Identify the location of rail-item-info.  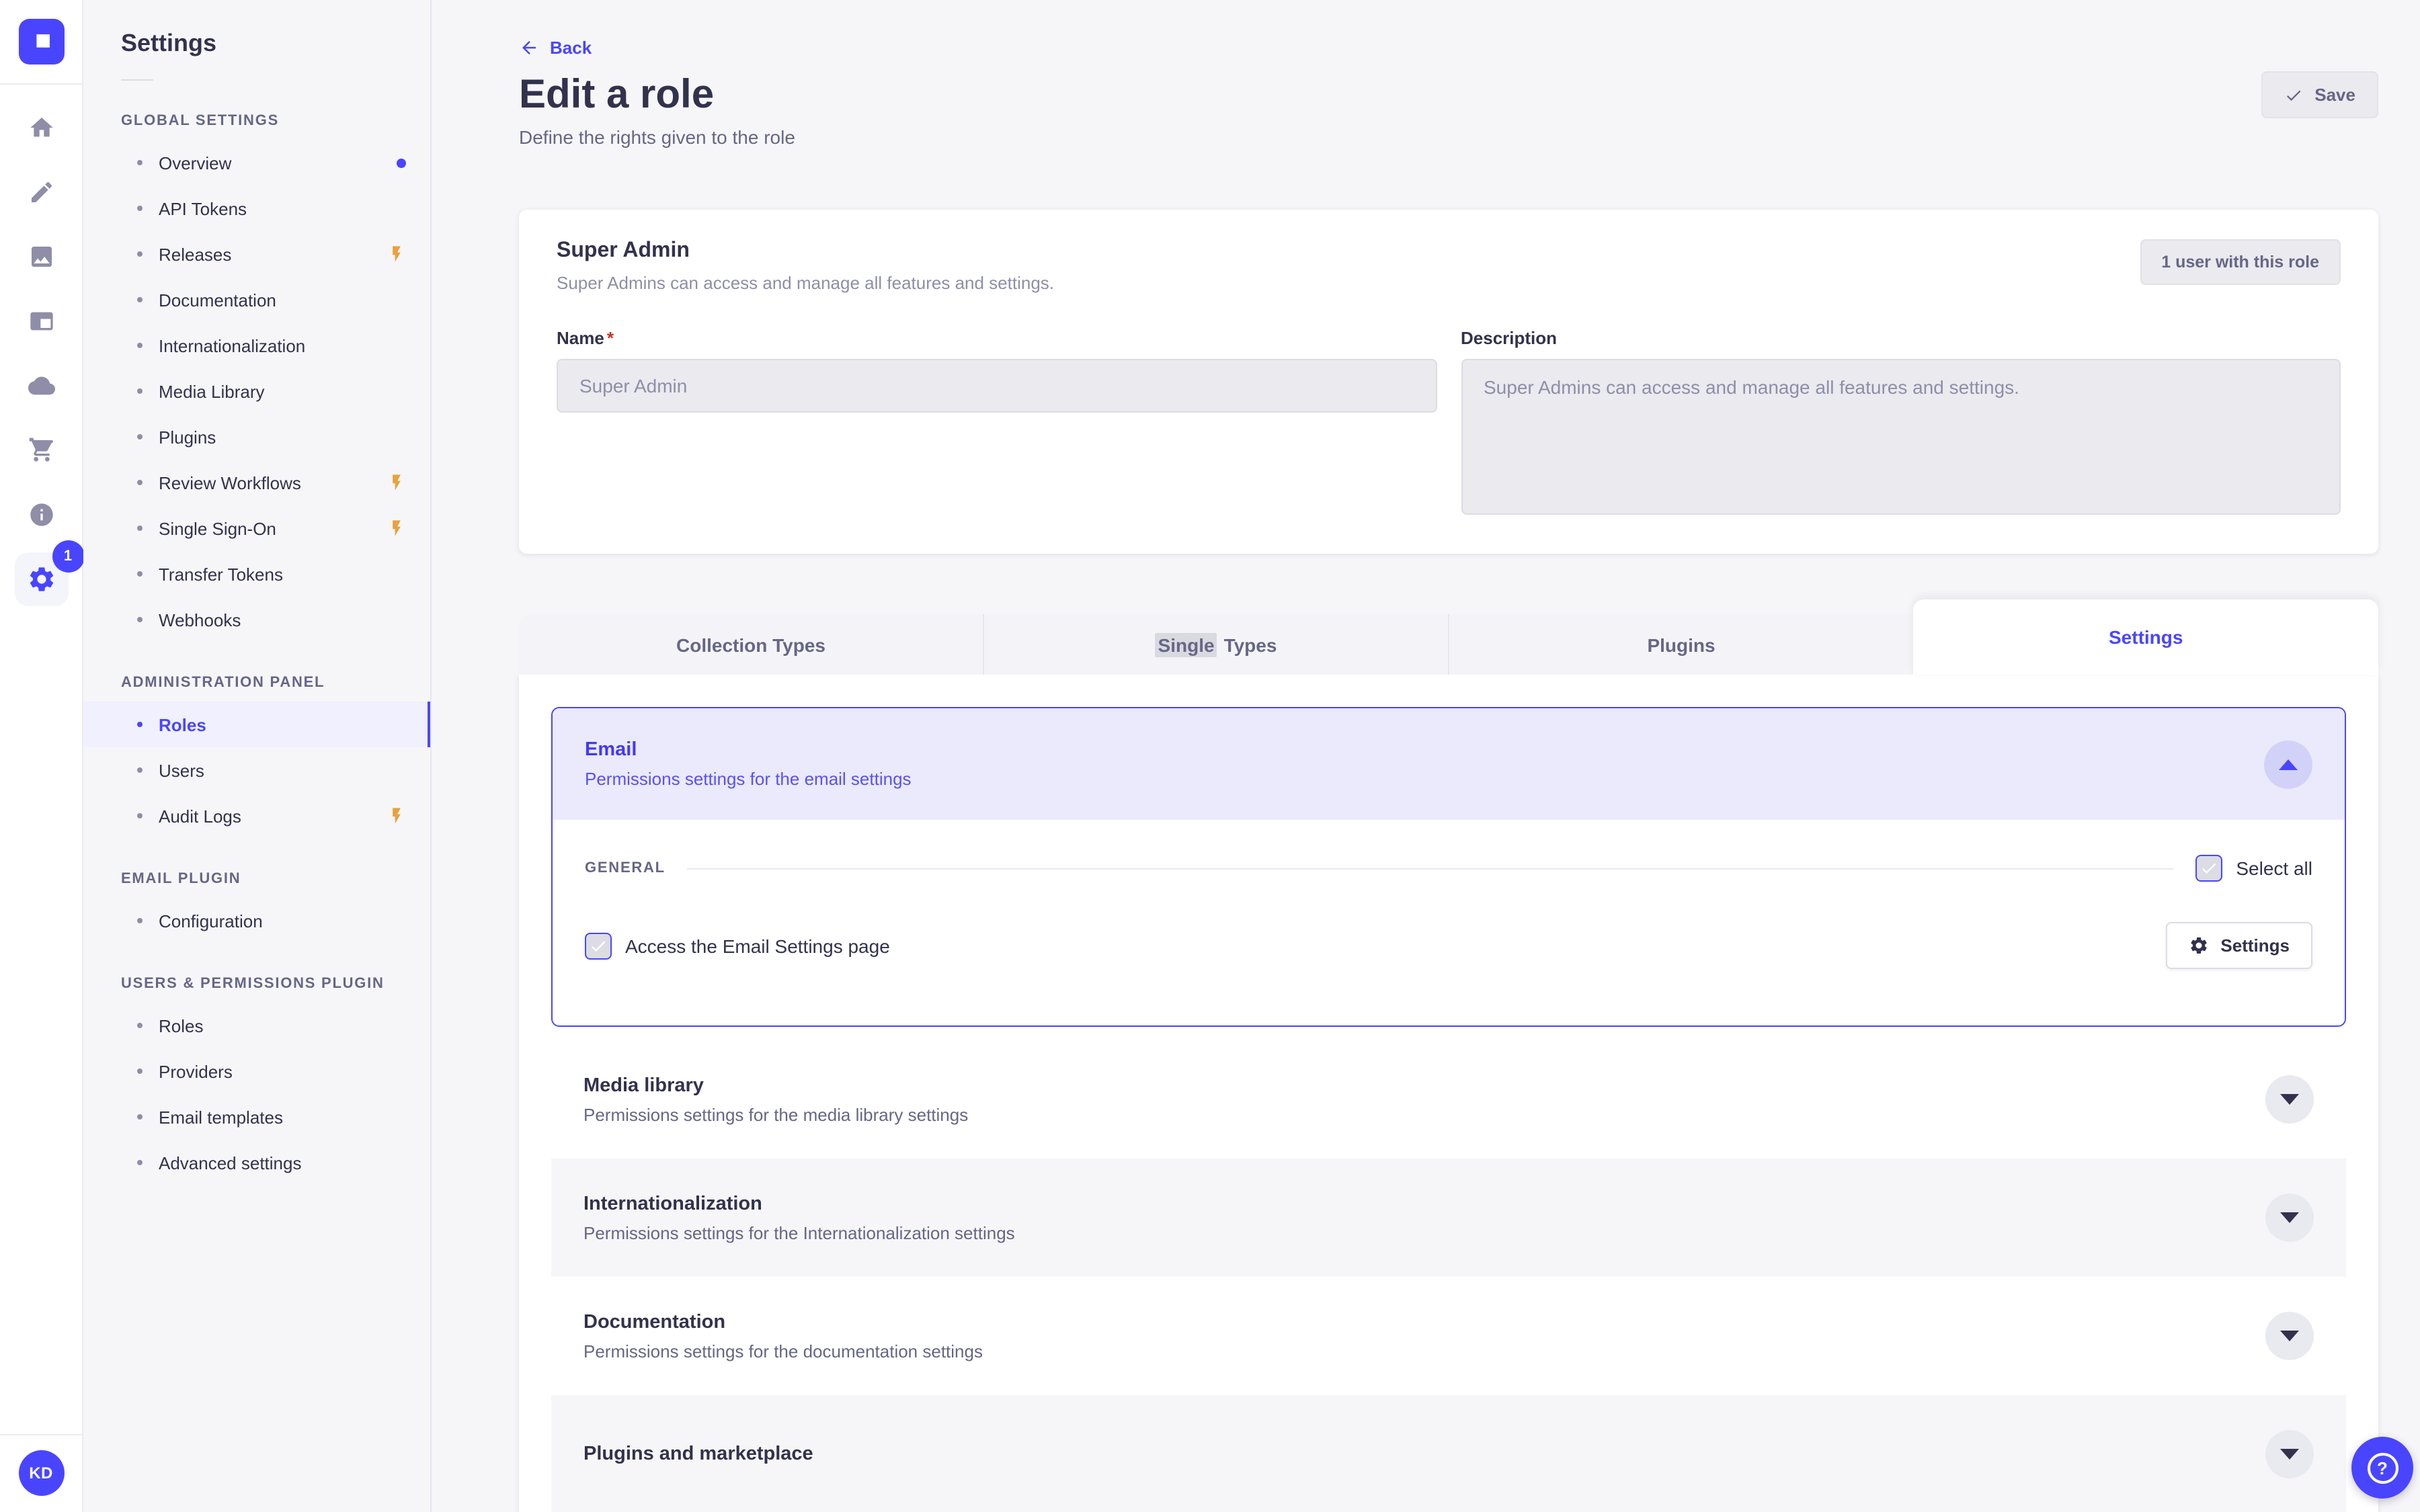
(41, 514).